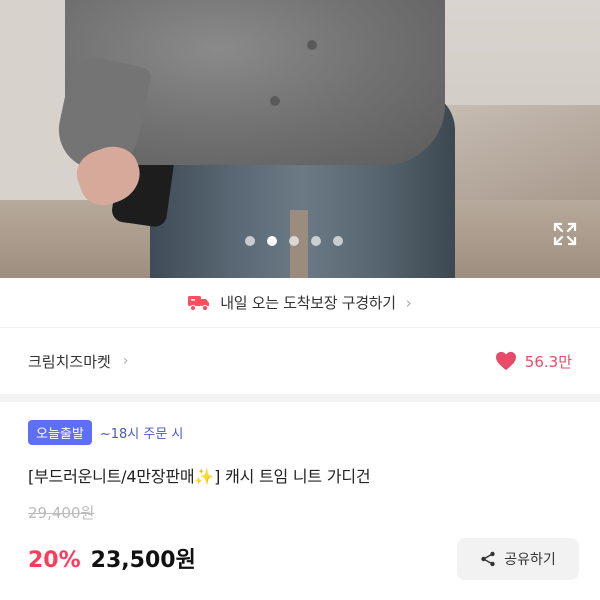 The height and width of the screenshot is (600, 600). What do you see at coordinates (199, 476) in the screenshot?
I see `product-title: [부드러운니트/4만장판매✨] 캐시 트임 니트 가디건` at bounding box center [199, 476].